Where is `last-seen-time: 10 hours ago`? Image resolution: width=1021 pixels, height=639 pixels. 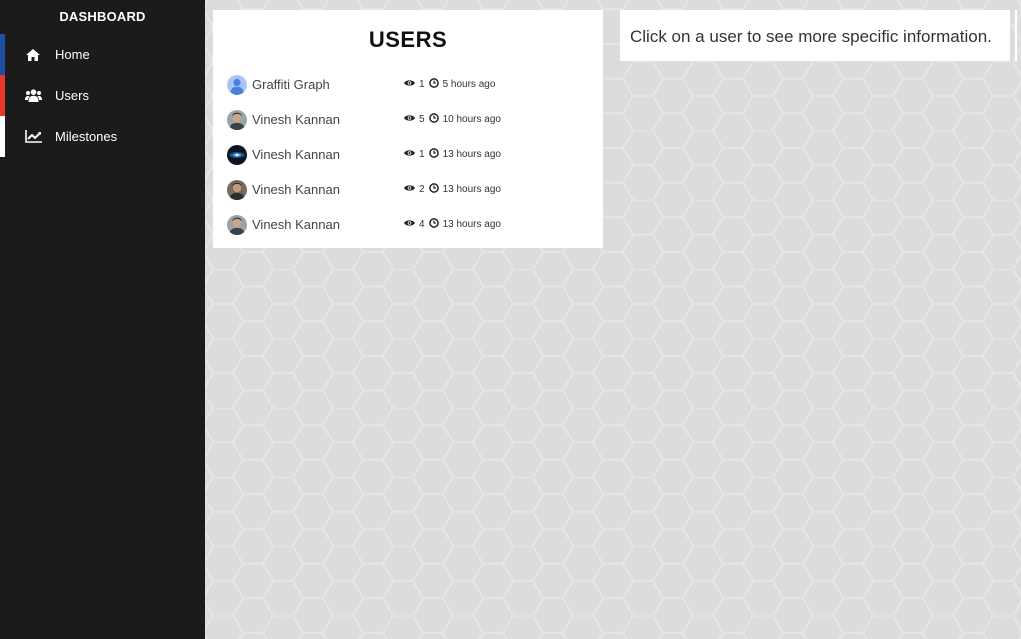 last-seen-time: 10 hours ago is located at coordinates (471, 119).